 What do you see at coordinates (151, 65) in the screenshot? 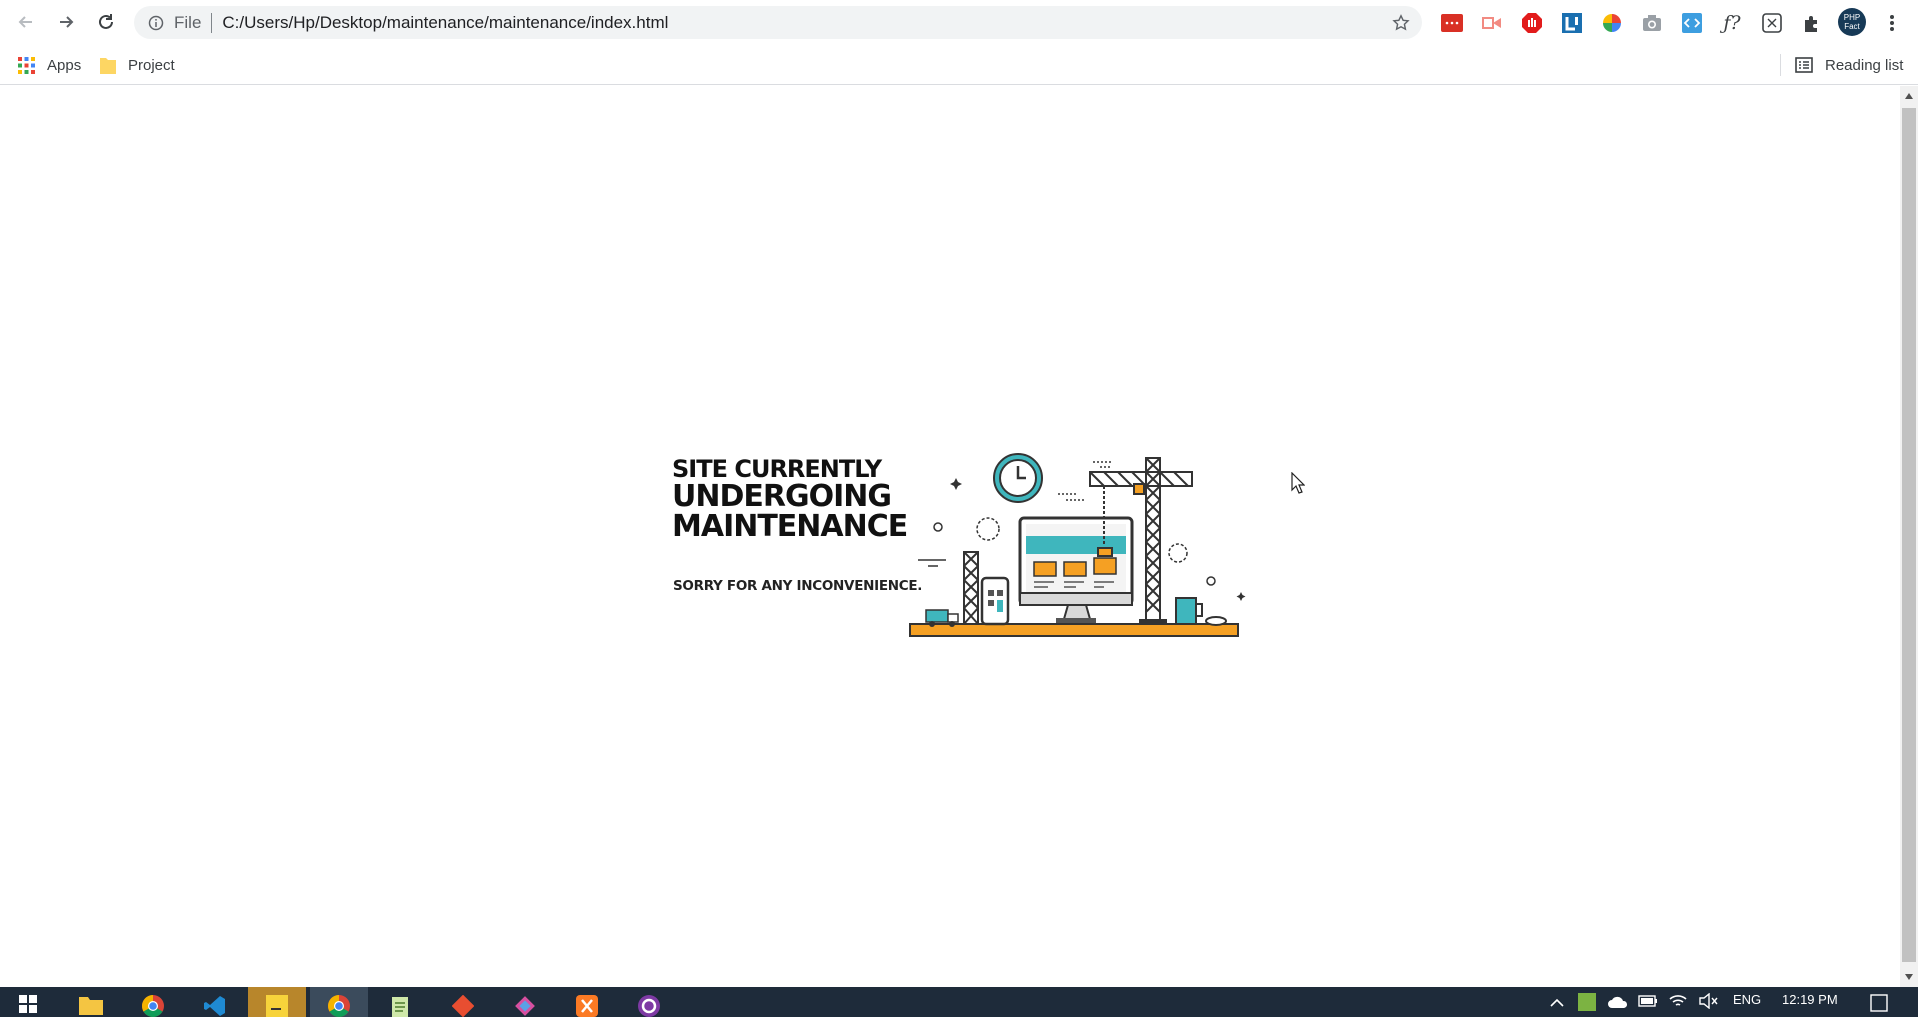
I see `bookmark-label: Project` at bounding box center [151, 65].